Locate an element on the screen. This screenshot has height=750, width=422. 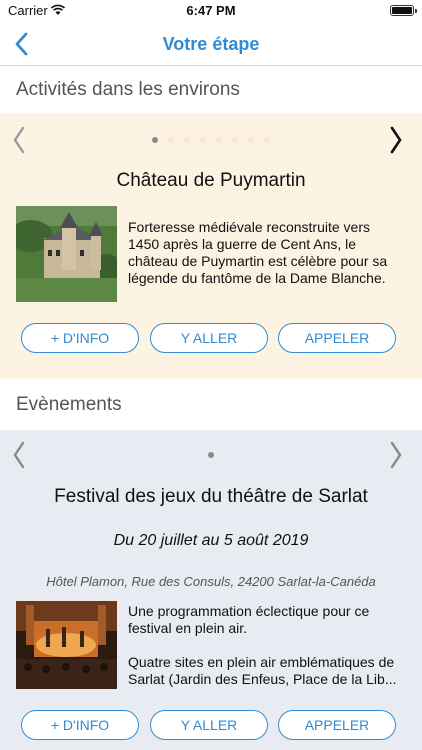
status-bar: Carrier 6:47 PM is located at coordinates (211, 11).